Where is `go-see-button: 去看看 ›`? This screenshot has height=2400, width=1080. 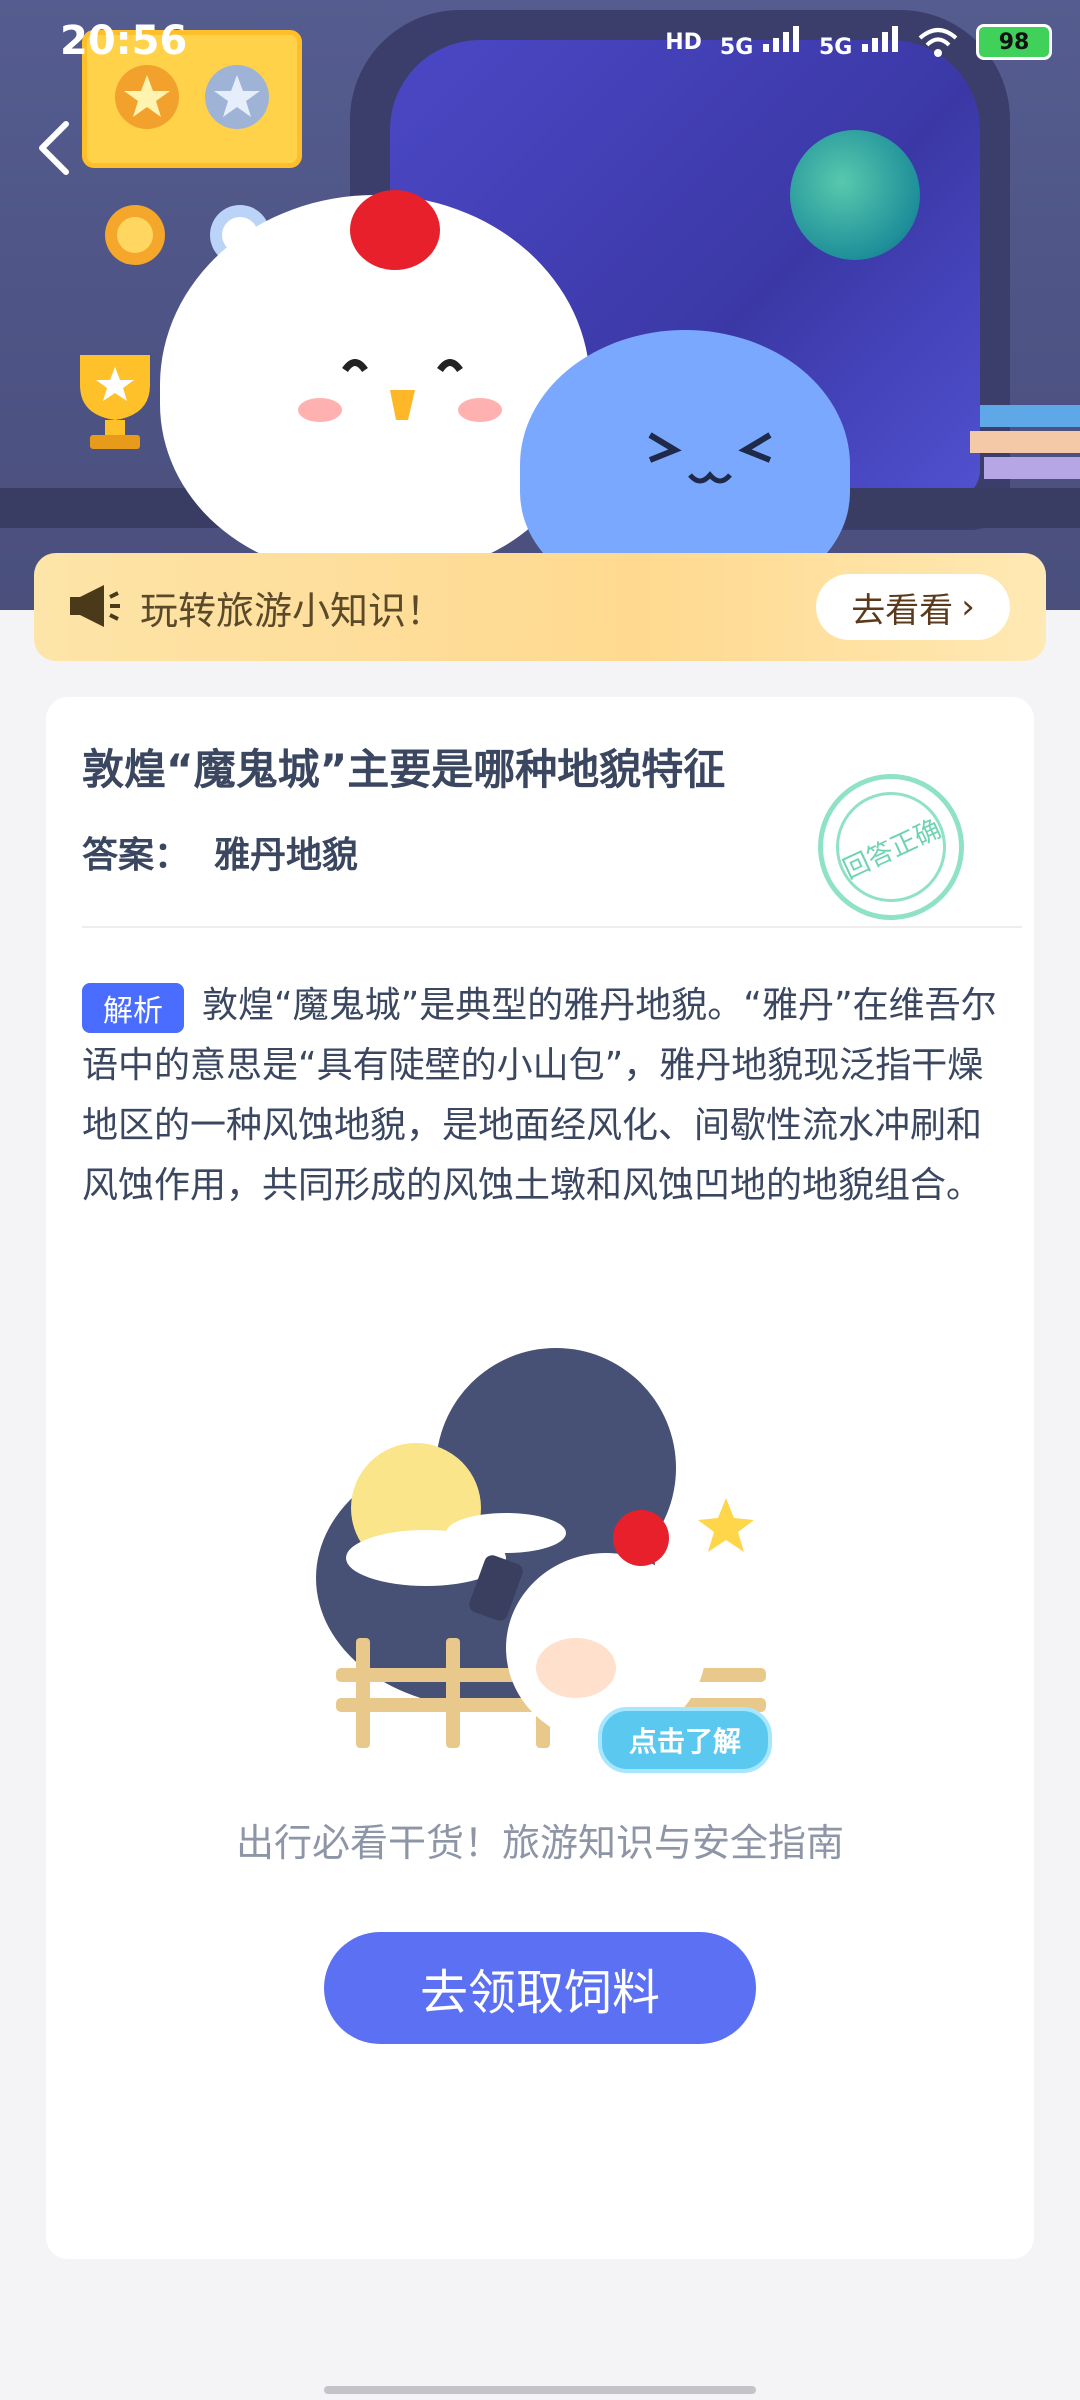
go-see-button: 去看看 › is located at coordinates (913, 607).